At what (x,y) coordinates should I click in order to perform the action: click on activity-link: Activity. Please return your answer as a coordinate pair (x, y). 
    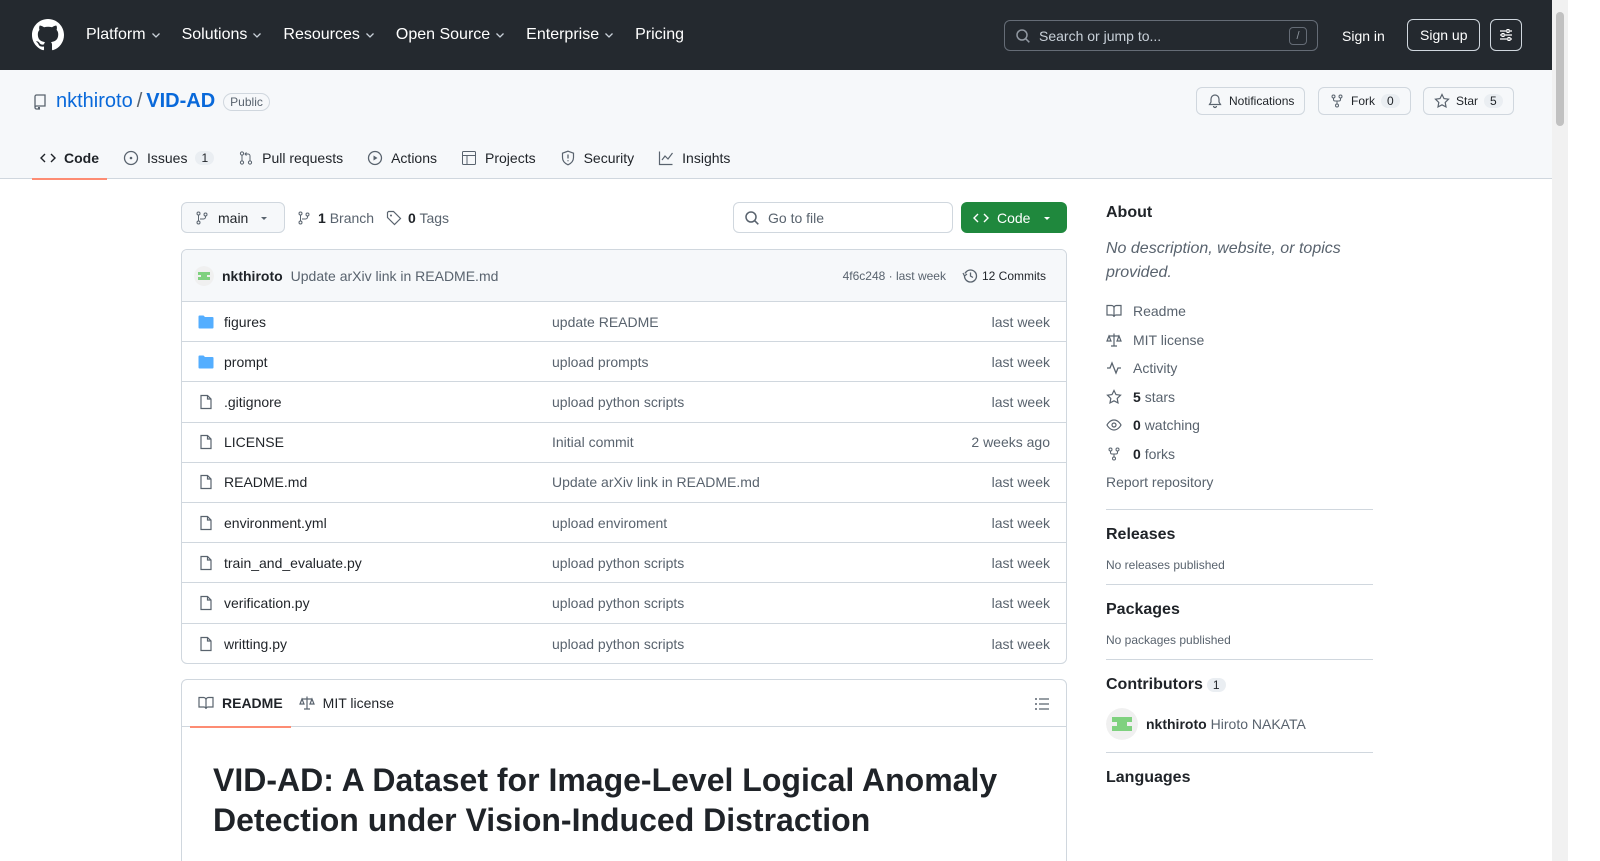
    Looking at the image, I should click on (1239, 368).